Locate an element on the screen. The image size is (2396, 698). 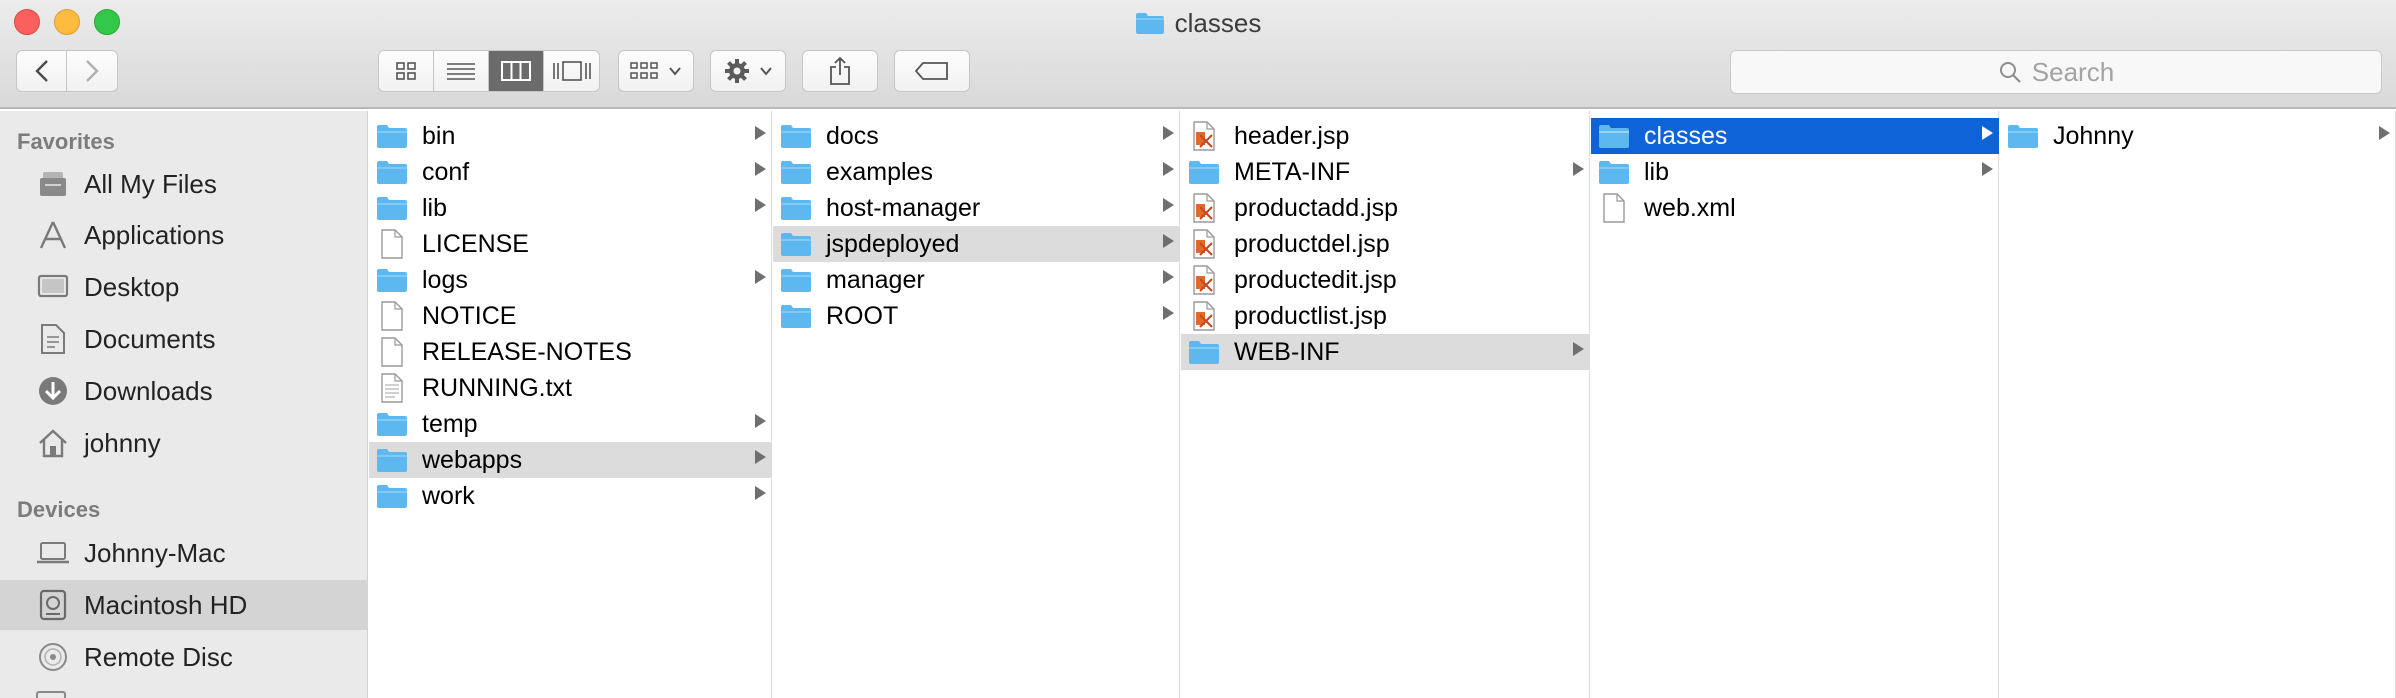
file-row: NOTICE is located at coordinates (570, 316).